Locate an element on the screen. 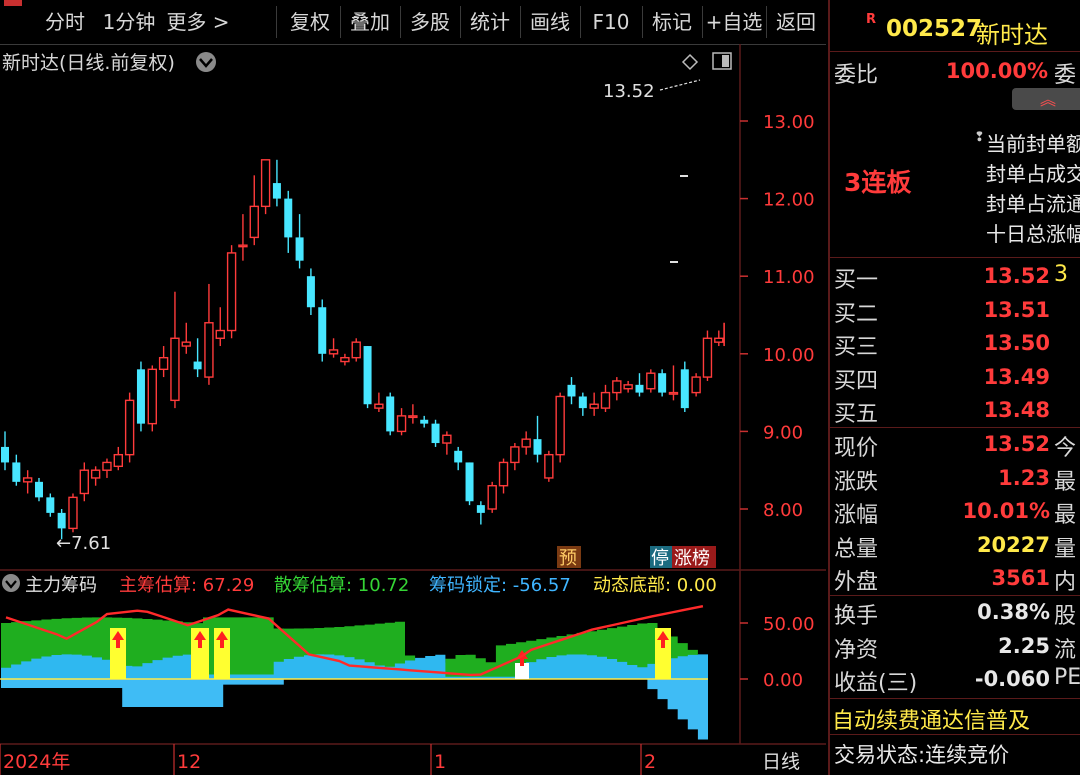 This screenshot has height=775, width=1080. high-arrow is located at coordinates (680, 85).